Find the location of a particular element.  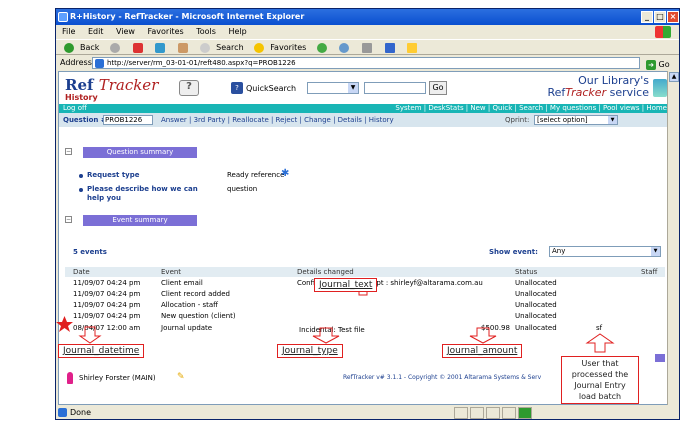

journal-datetime-annotation: Journal_datetime is located at coordinates (101, 351).